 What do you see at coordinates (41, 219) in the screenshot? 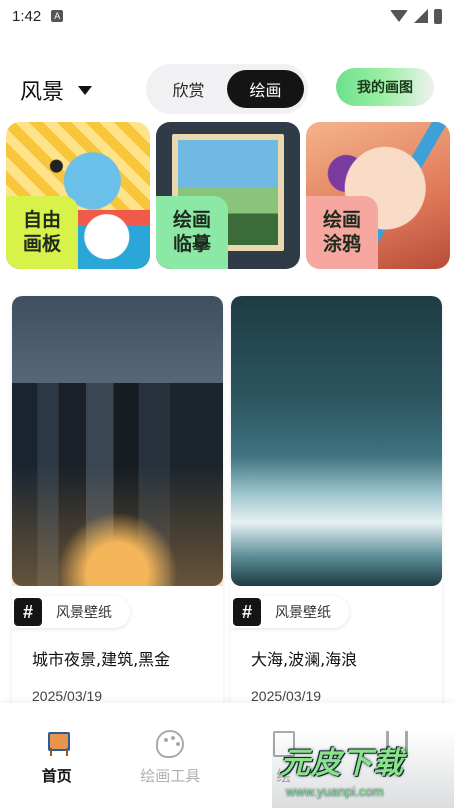
I see `tool-label-line: 自由` at bounding box center [41, 219].